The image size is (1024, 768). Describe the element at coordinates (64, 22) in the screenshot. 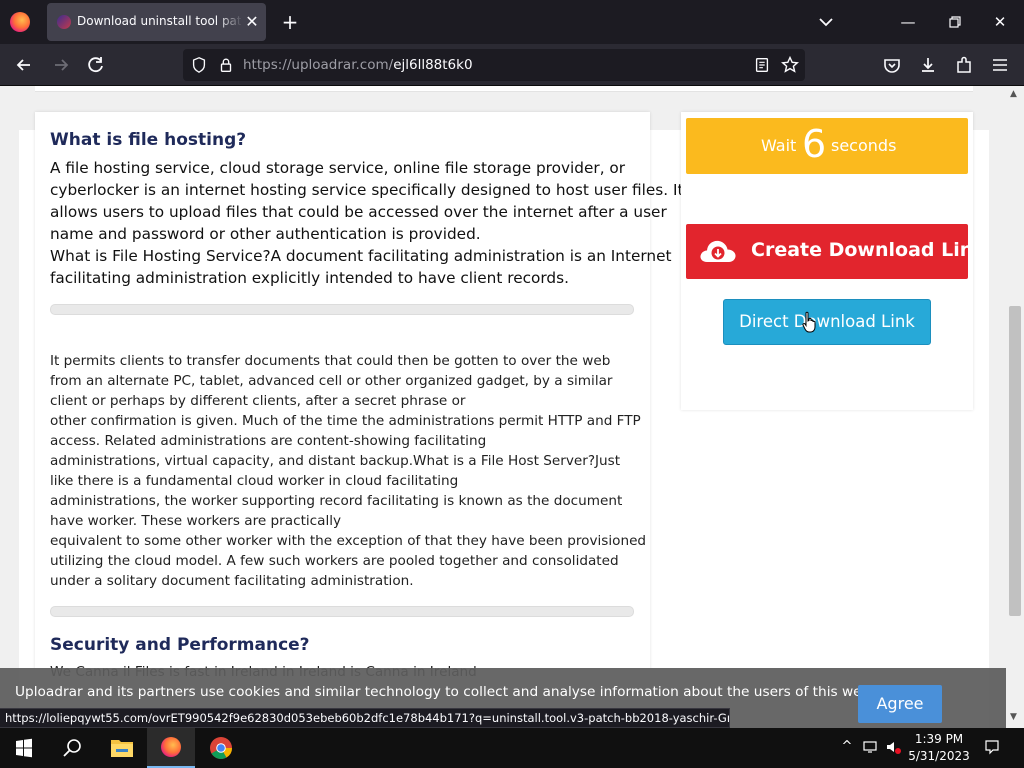

I see `tab-favicon-icon` at that location.